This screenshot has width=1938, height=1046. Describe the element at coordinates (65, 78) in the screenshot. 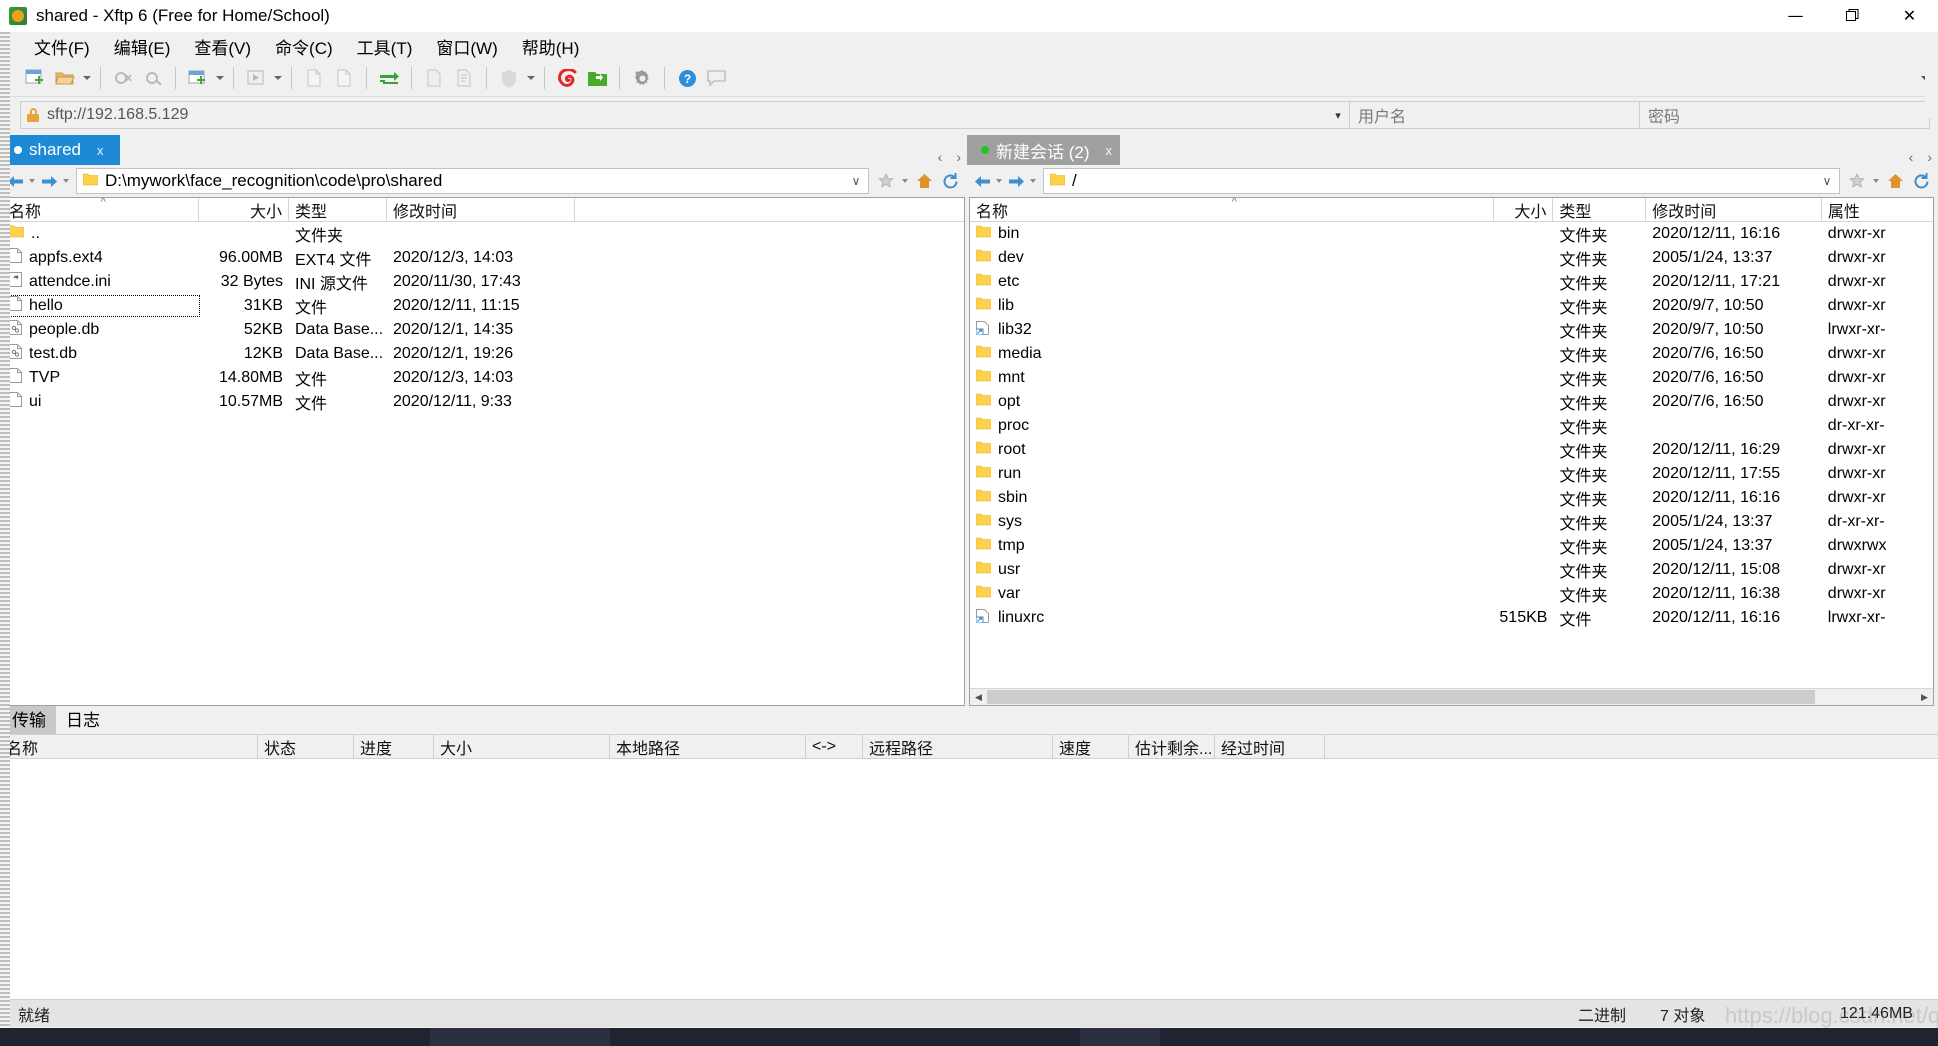

I see `open-folder-icon` at that location.